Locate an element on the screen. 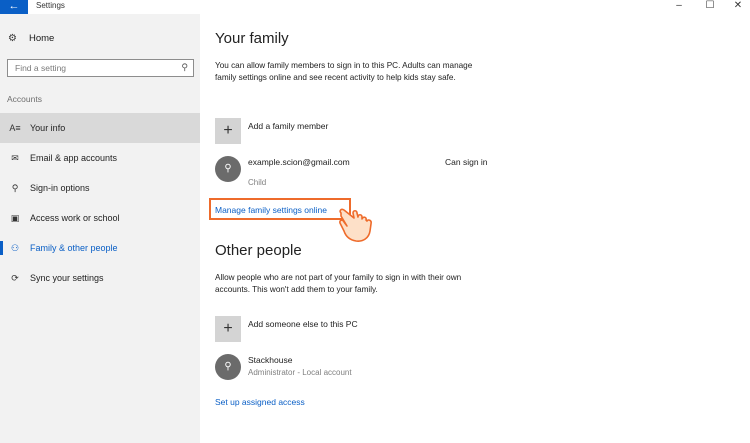 This screenshot has height=443, width=750. sidebar-item-label: Access work or school is located at coordinates (75, 218).